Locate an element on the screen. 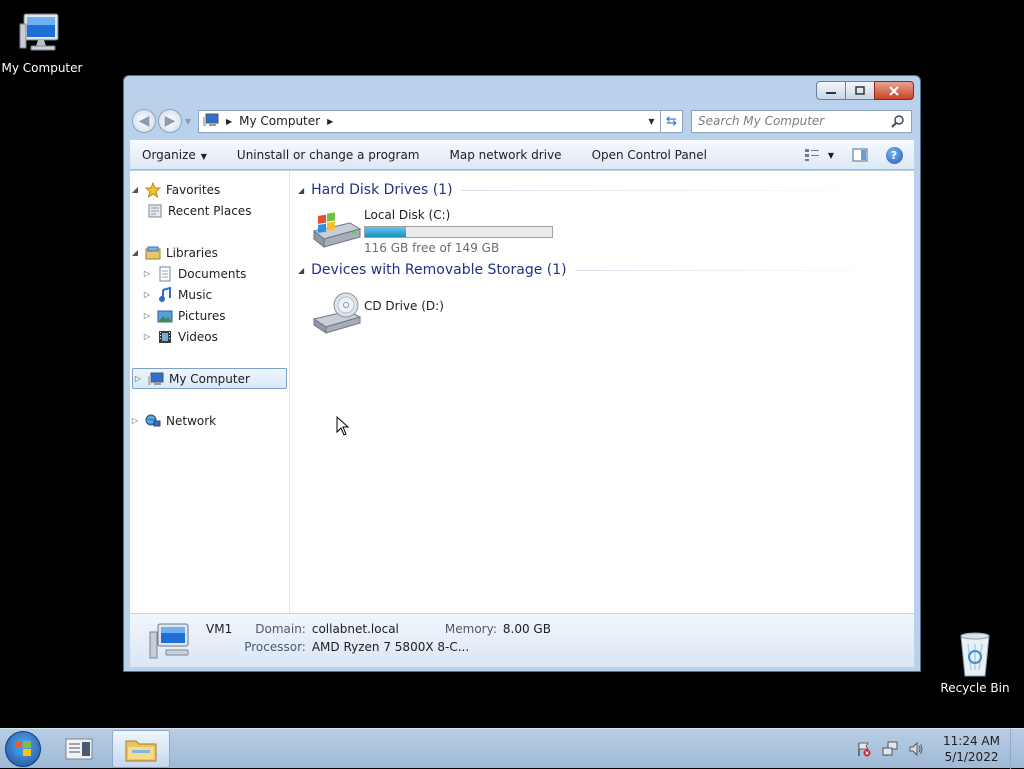 The height and width of the screenshot is (769, 1024). search-box is located at coordinates (801, 121).